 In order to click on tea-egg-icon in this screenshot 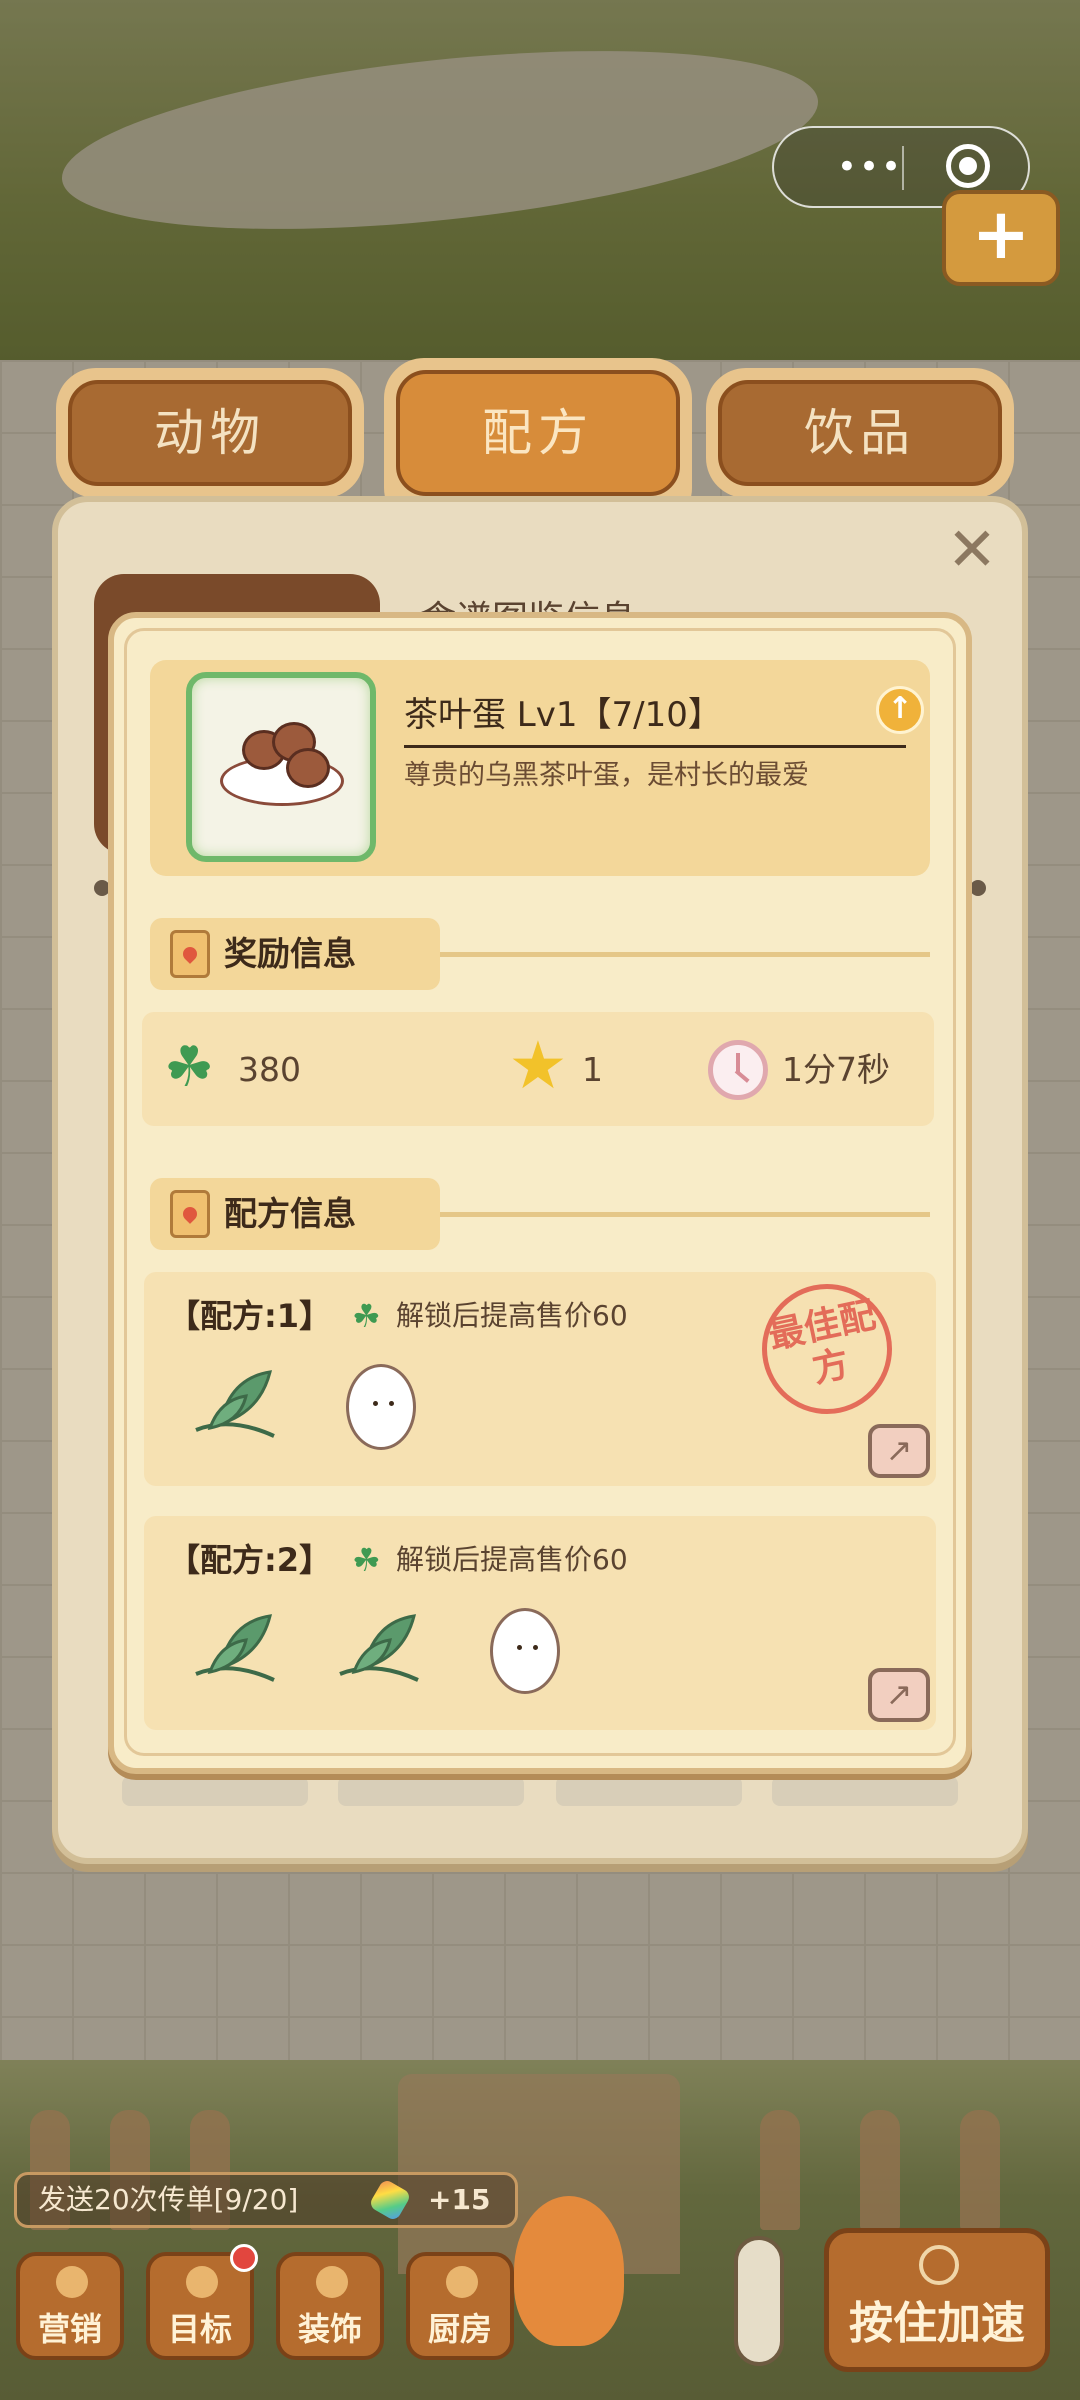, I will do `click(308, 768)`.